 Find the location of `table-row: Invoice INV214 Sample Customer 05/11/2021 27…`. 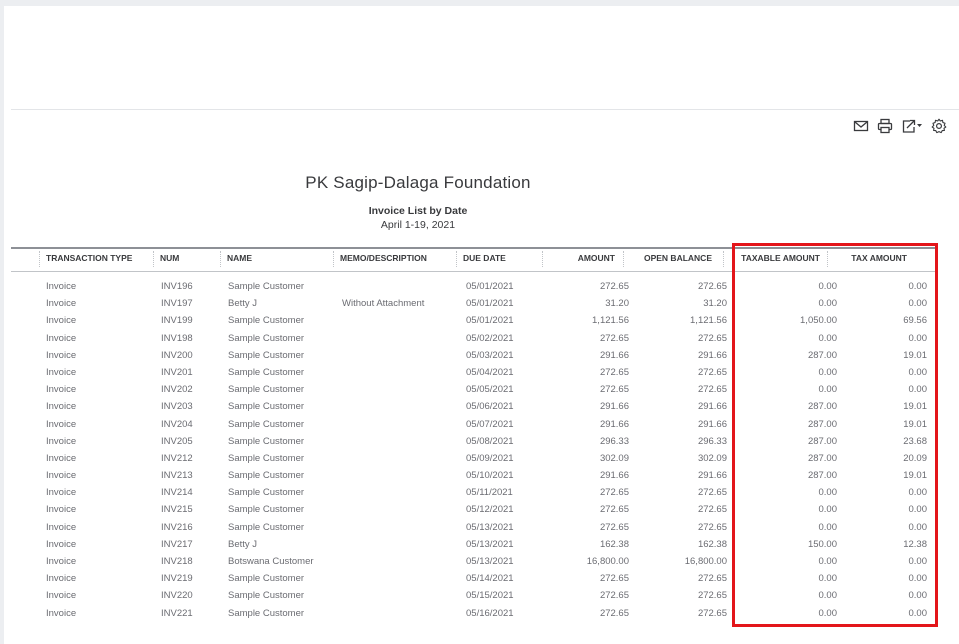

table-row: Invoice INV214 Sample Customer 05/11/2021 27… is located at coordinates (474, 492).